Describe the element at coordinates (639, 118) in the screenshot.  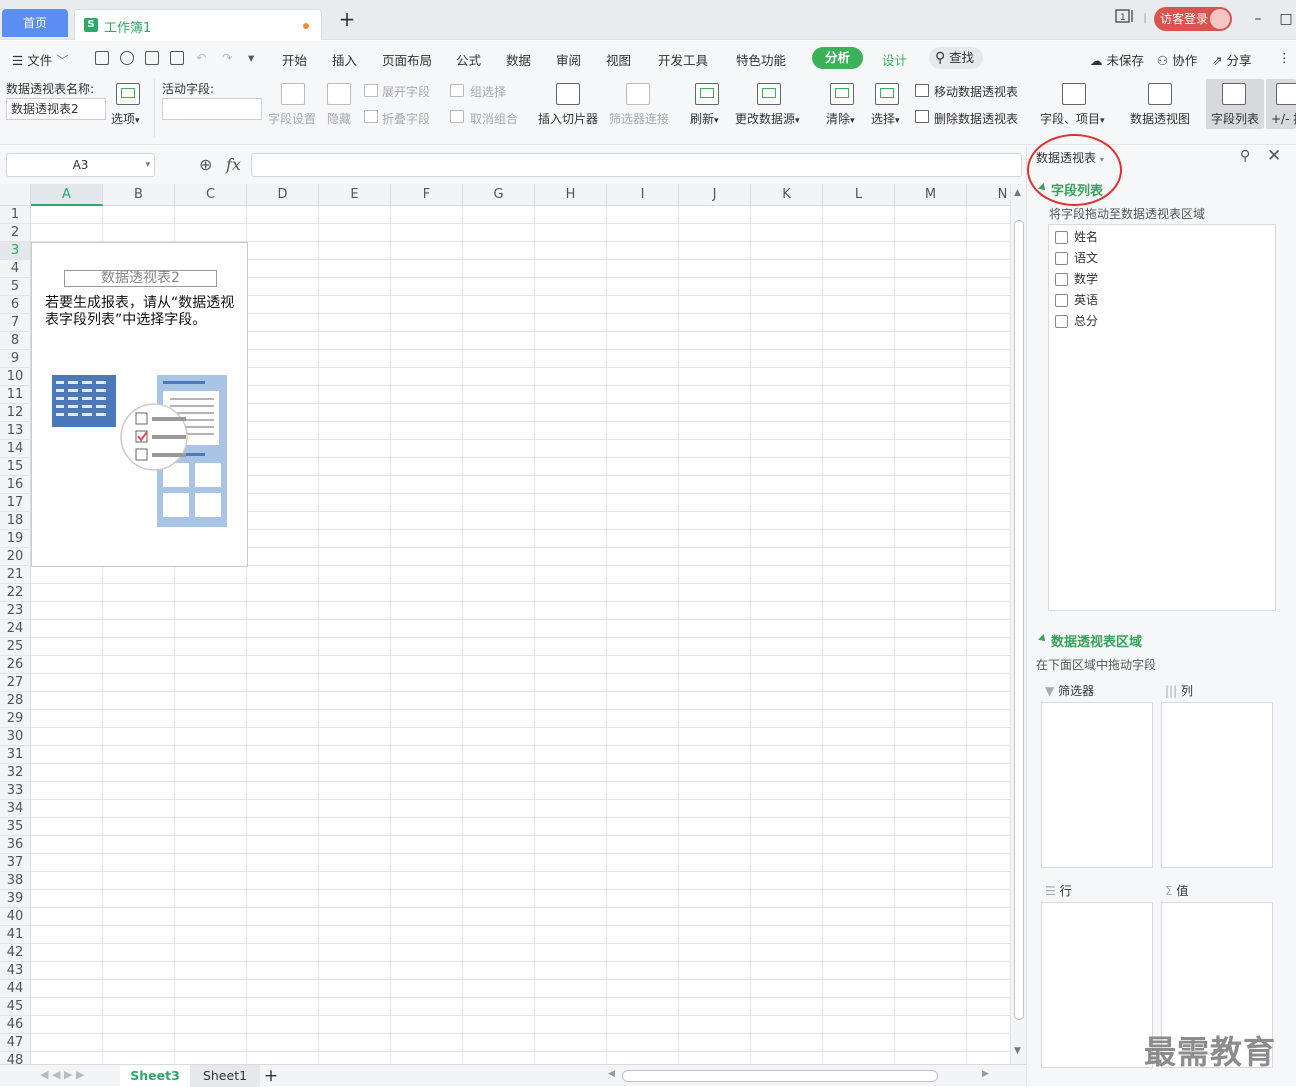
I see `filter-connect-button: 筛选器连接` at that location.